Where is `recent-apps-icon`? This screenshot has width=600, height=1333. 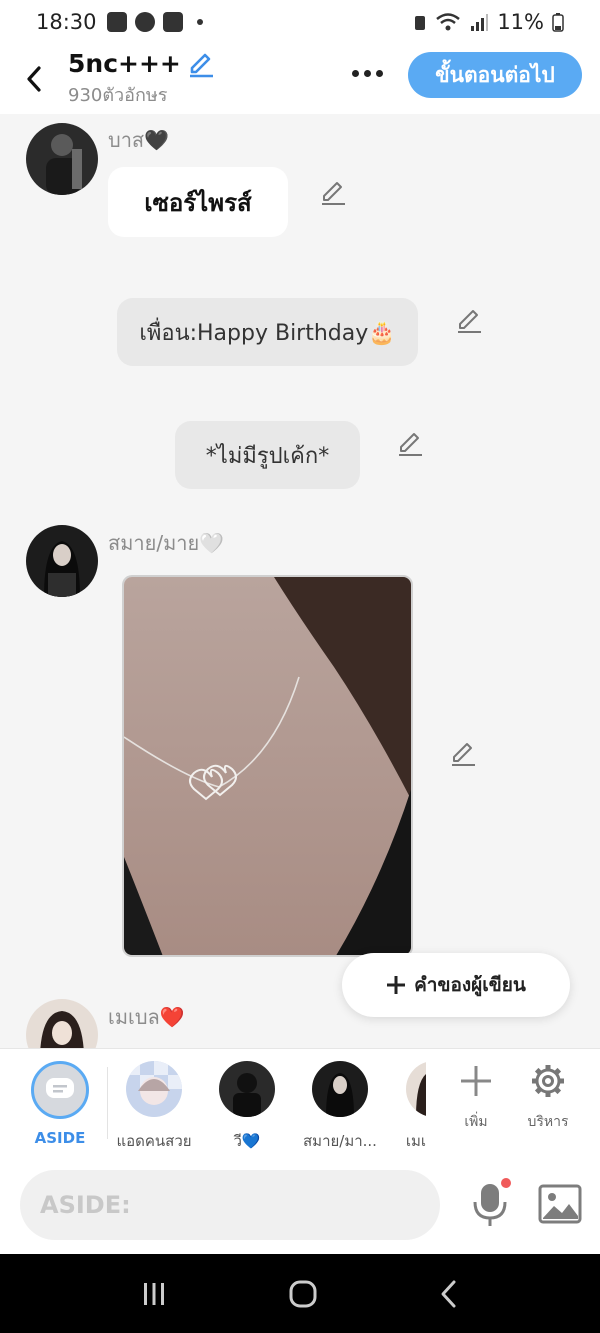
recent-apps-icon is located at coordinates (154, 1294).